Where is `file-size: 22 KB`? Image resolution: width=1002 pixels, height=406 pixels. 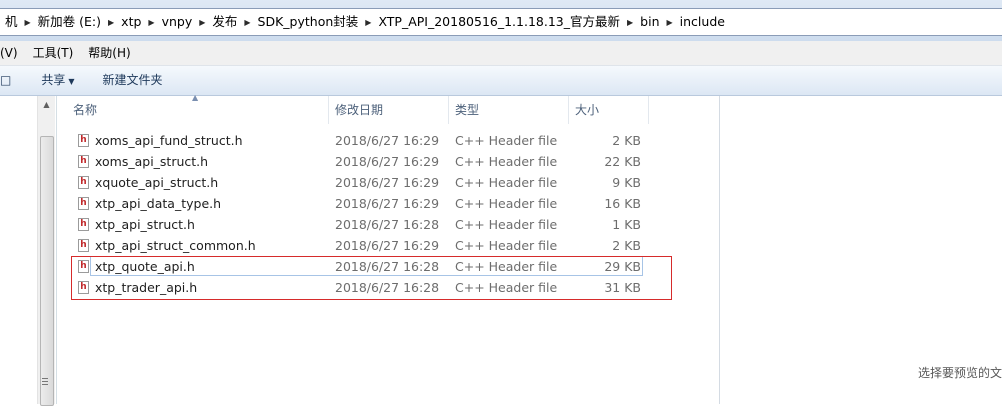 file-size: 22 KB is located at coordinates (622, 161).